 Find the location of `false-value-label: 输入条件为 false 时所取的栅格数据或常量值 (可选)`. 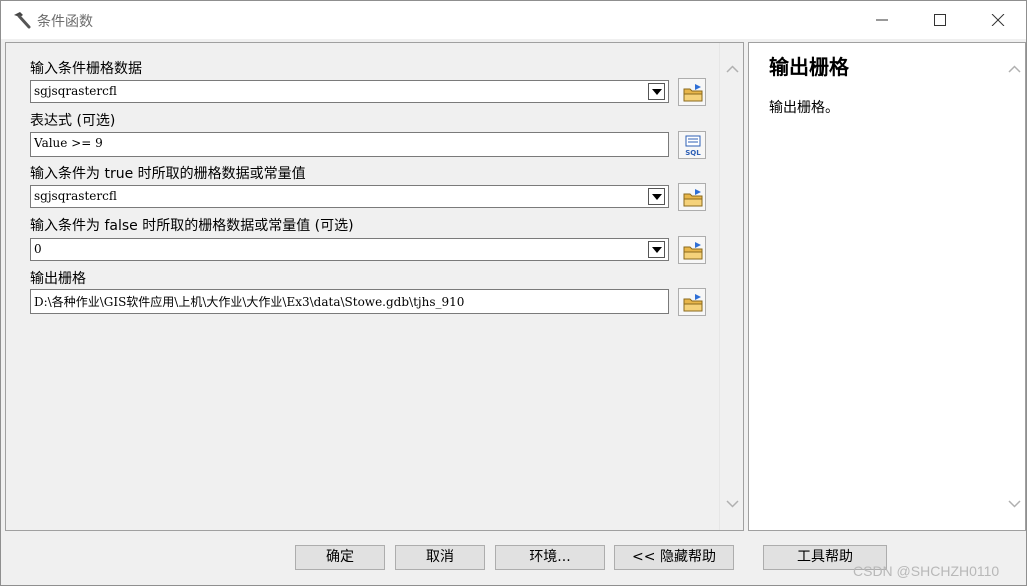

false-value-label: 输入条件为 false 时所取的栅格数据或常量值 (可选) is located at coordinates (192, 226).